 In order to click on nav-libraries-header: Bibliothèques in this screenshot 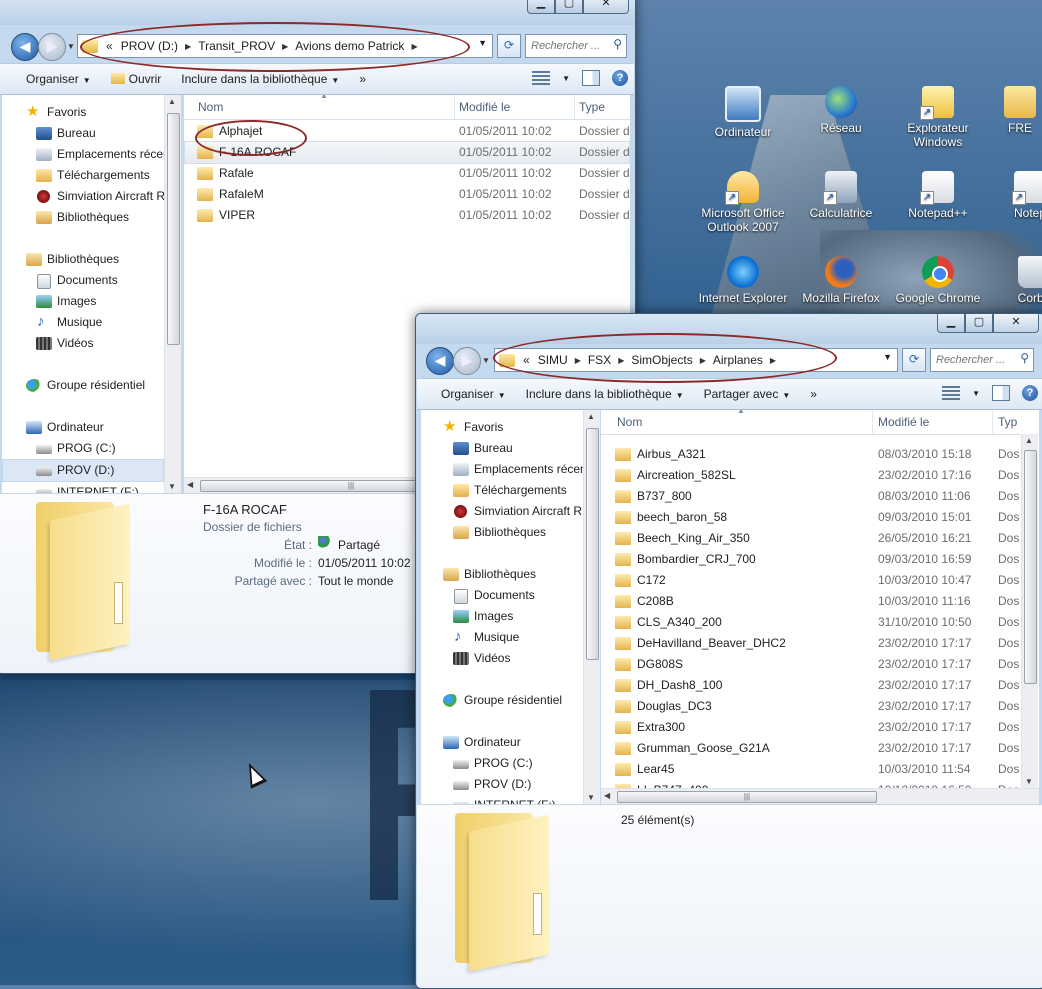, I will do `click(502, 574)`.